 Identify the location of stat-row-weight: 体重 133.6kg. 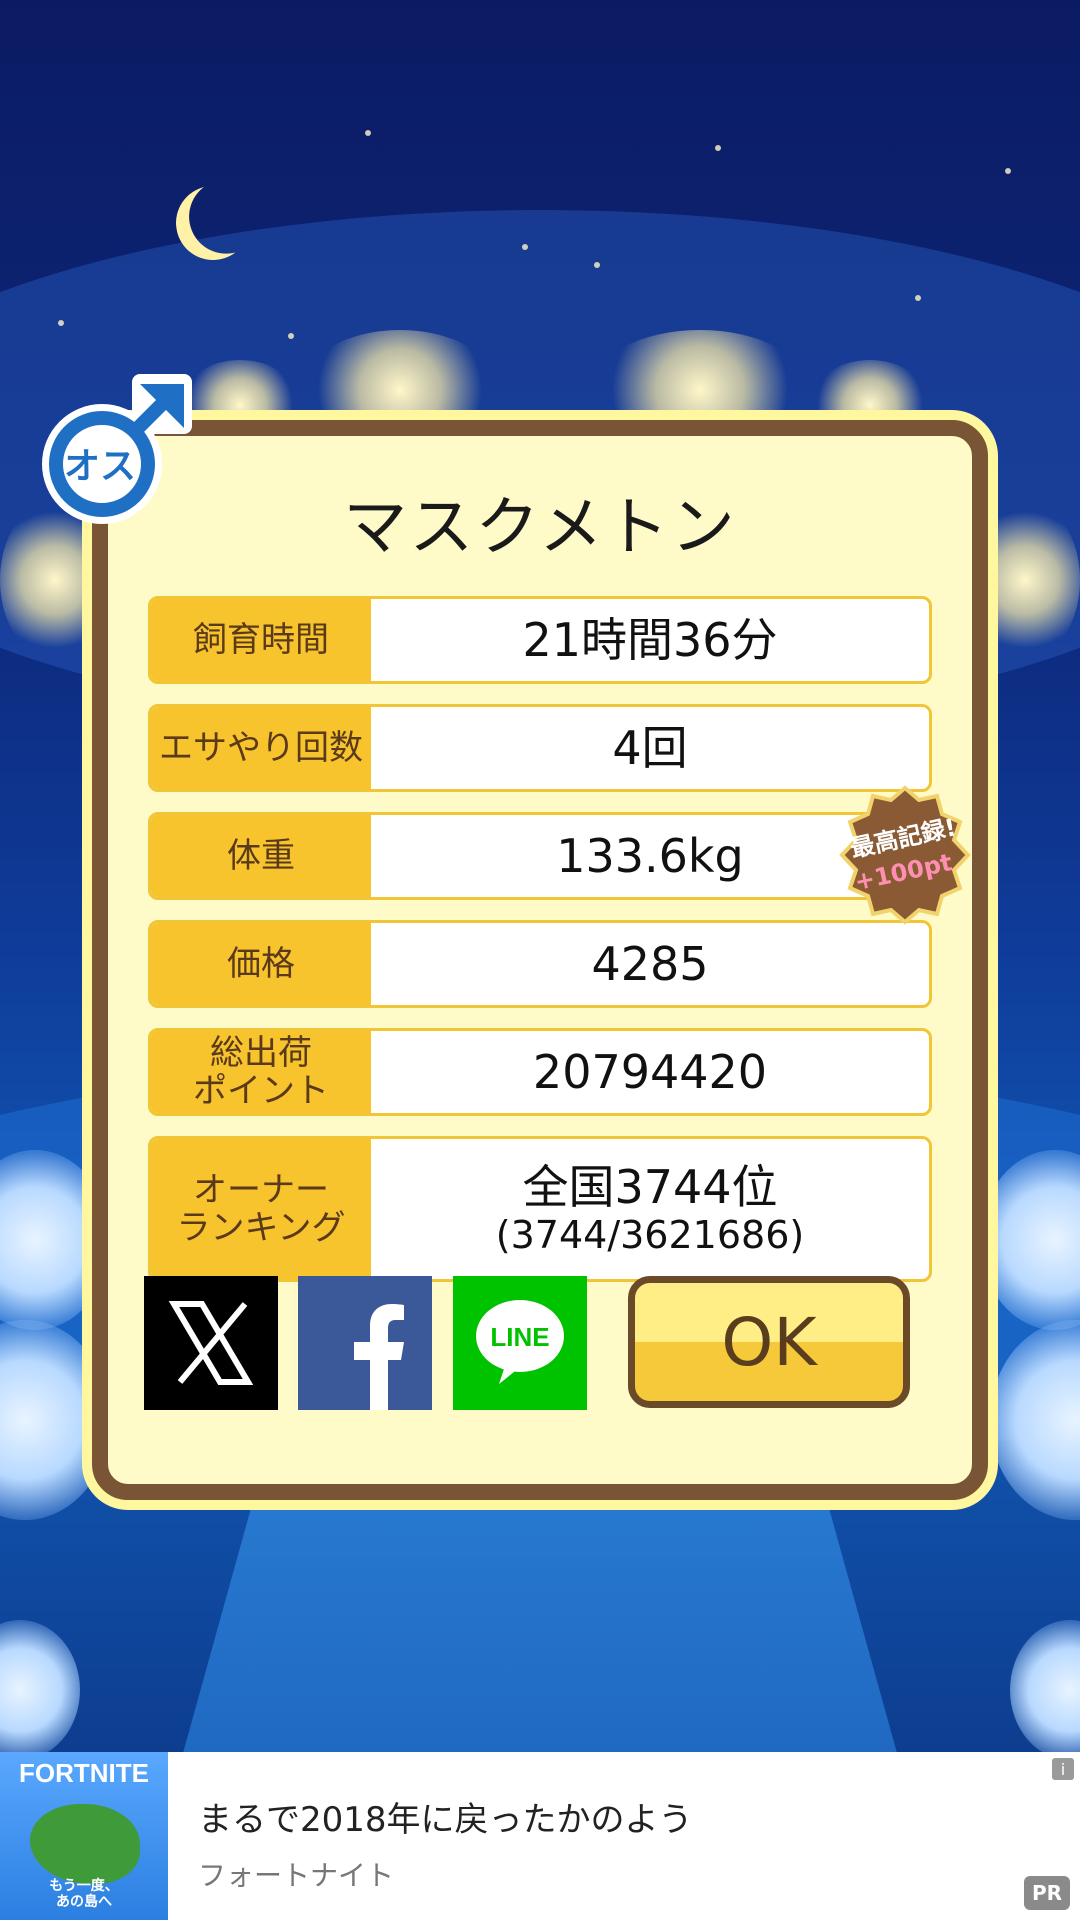
(540, 856).